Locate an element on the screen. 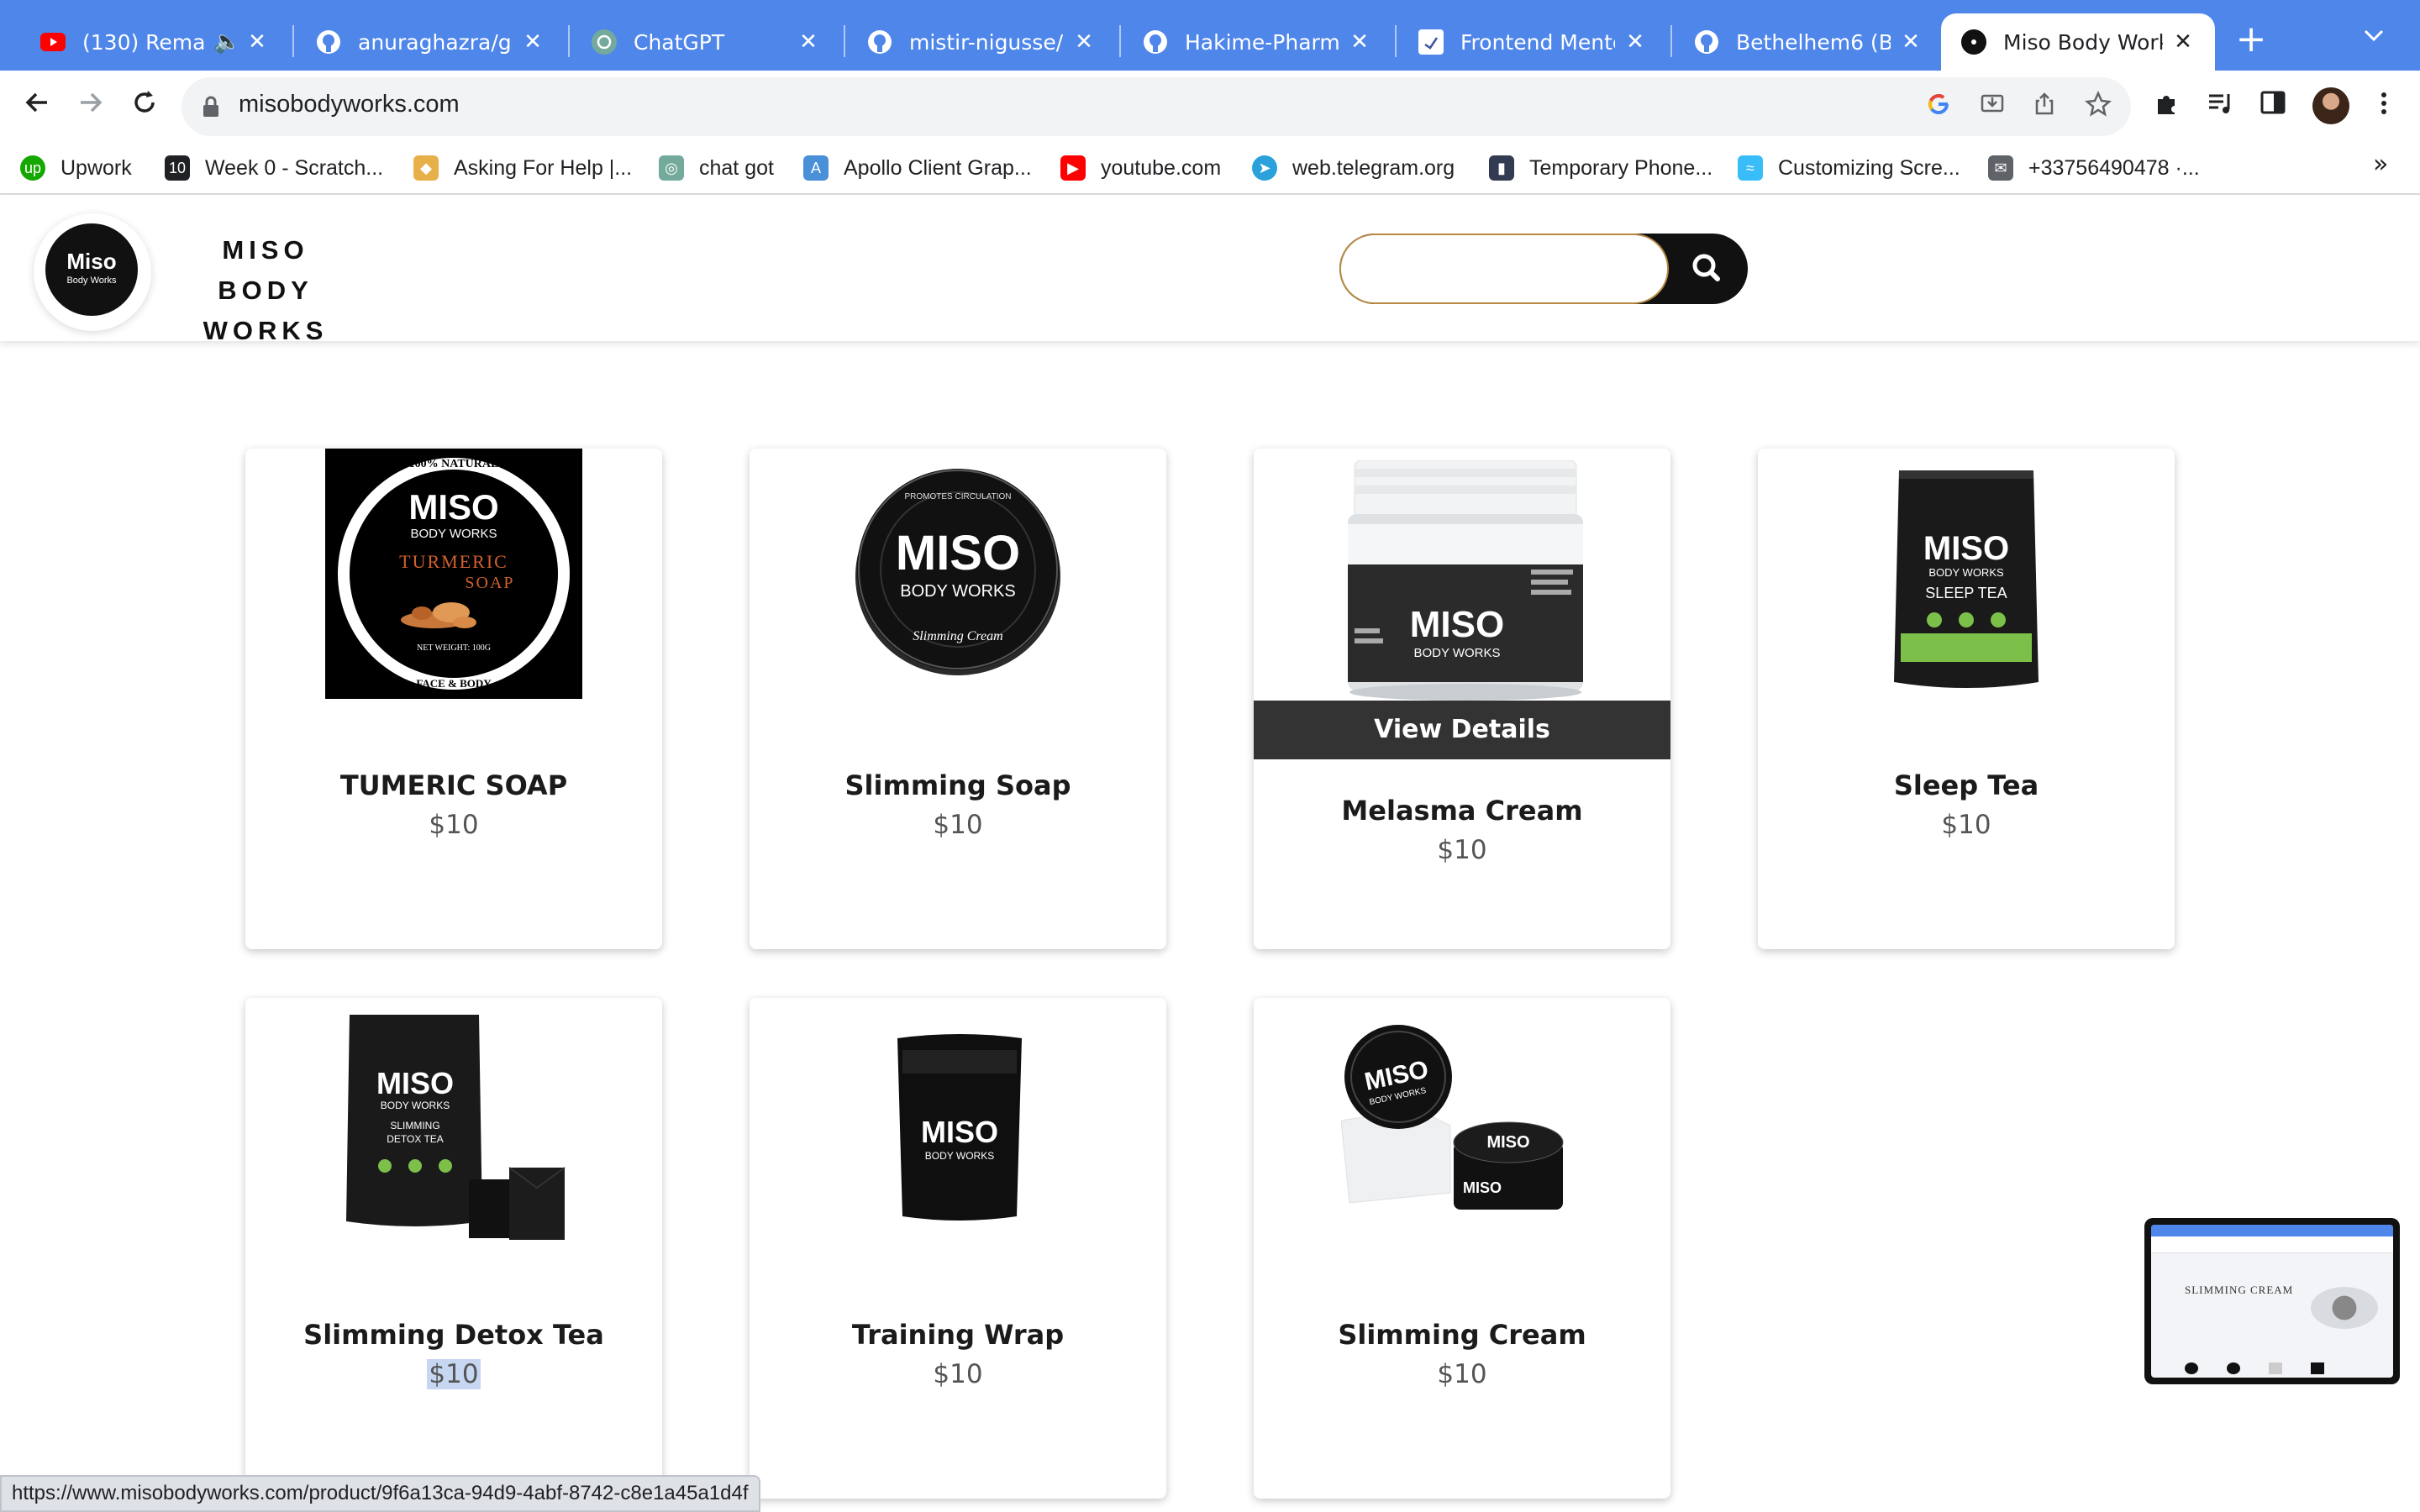 Image resolution: width=2420 pixels, height=1512 pixels. profile-avatar is located at coordinates (2330, 105).